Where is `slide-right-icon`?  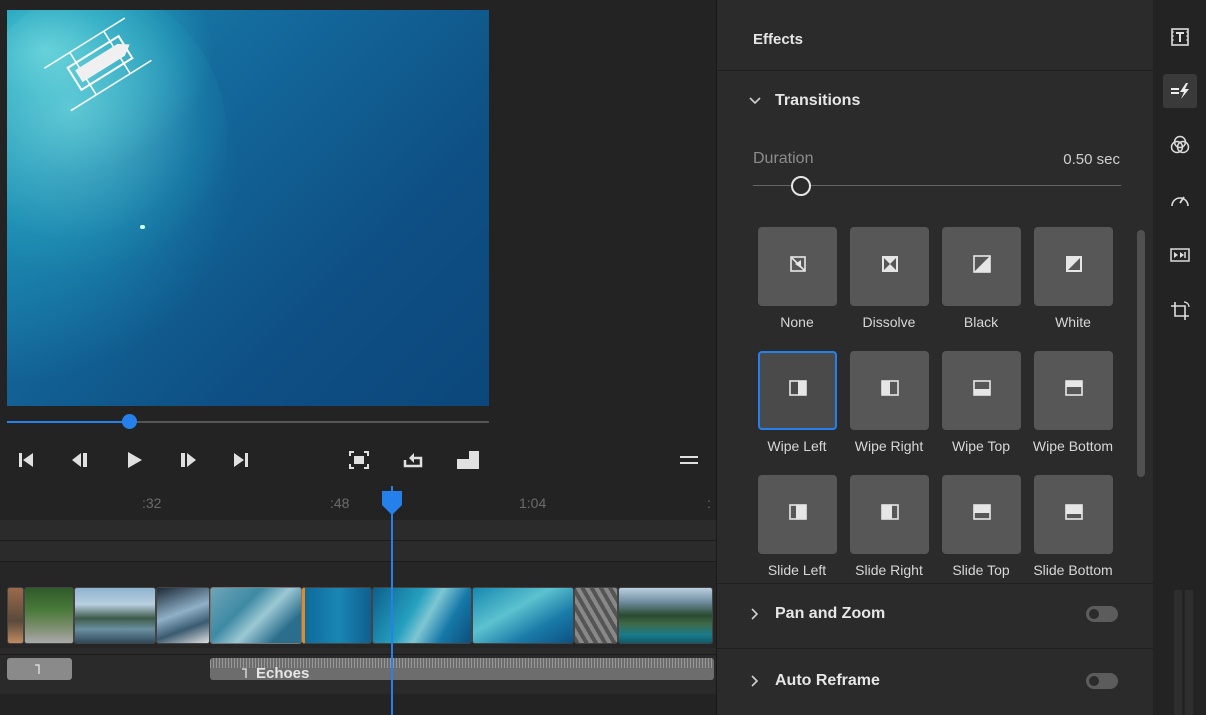
slide-right-icon is located at coordinates (890, 514).